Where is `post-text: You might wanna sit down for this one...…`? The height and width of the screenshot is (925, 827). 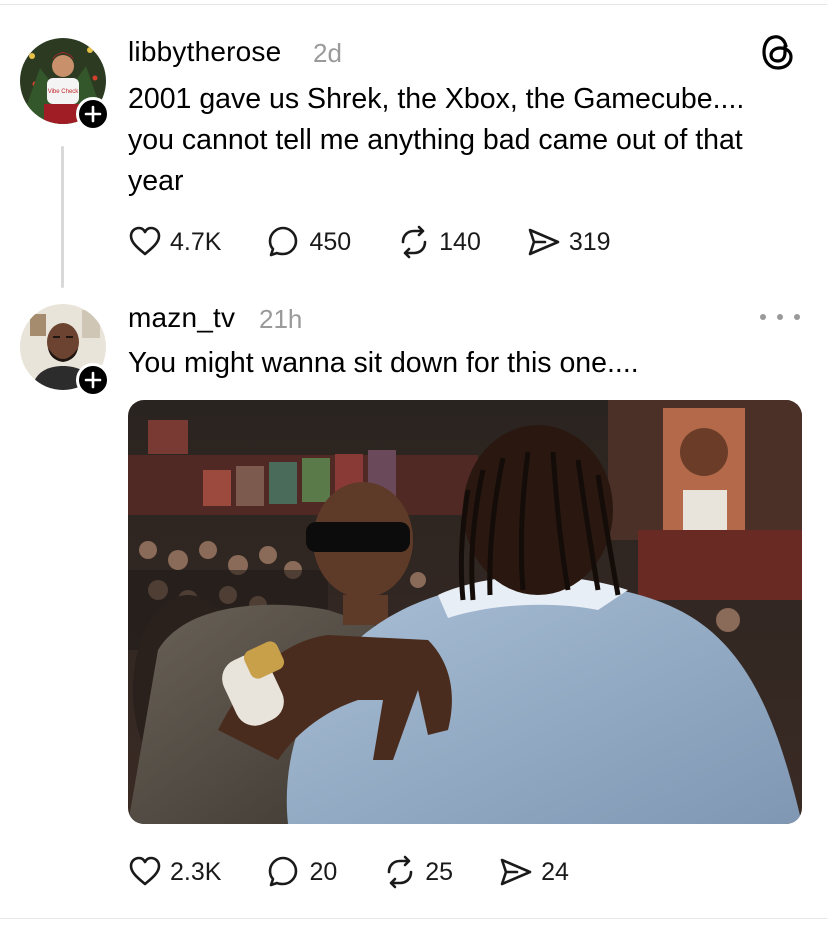 post-text: You might wanna sit down for this one...… is located at coordinates (383, 363).